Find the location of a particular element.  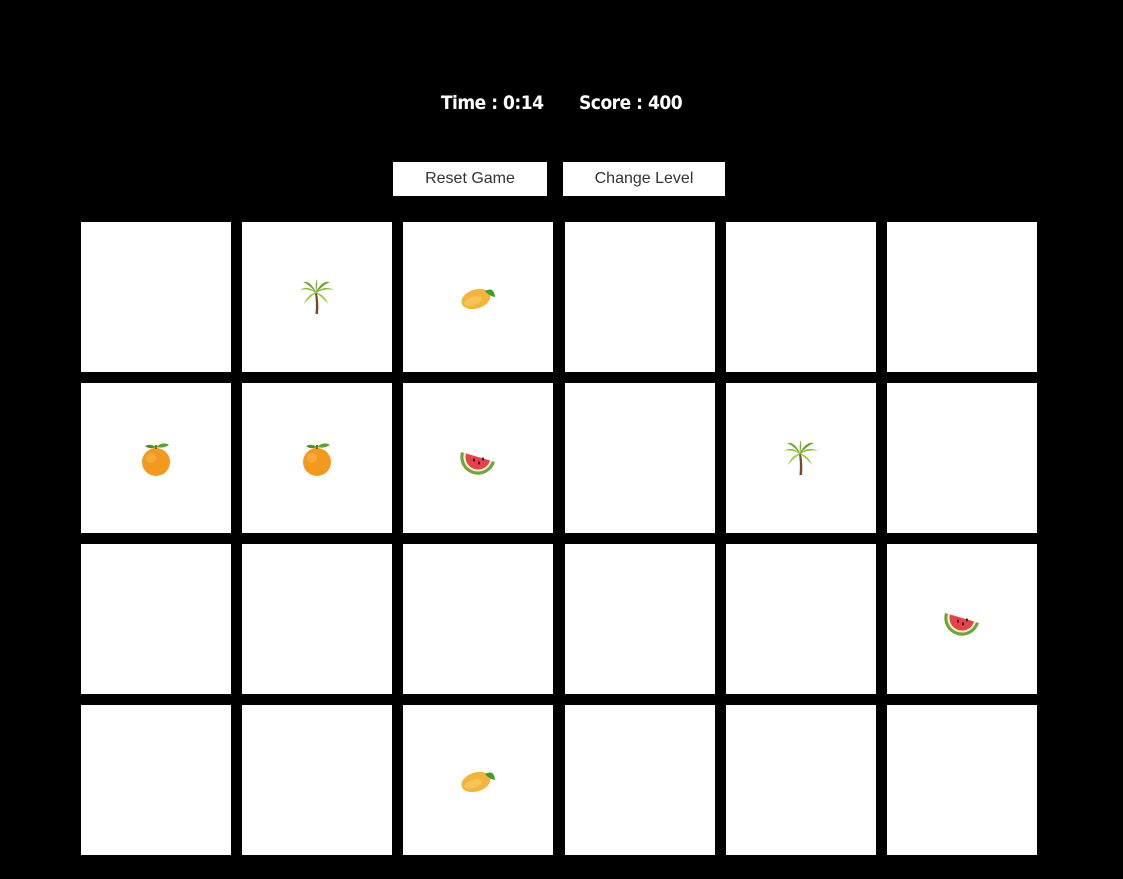

reset-game-button: Reset Game is located at coordinates (470, 179).